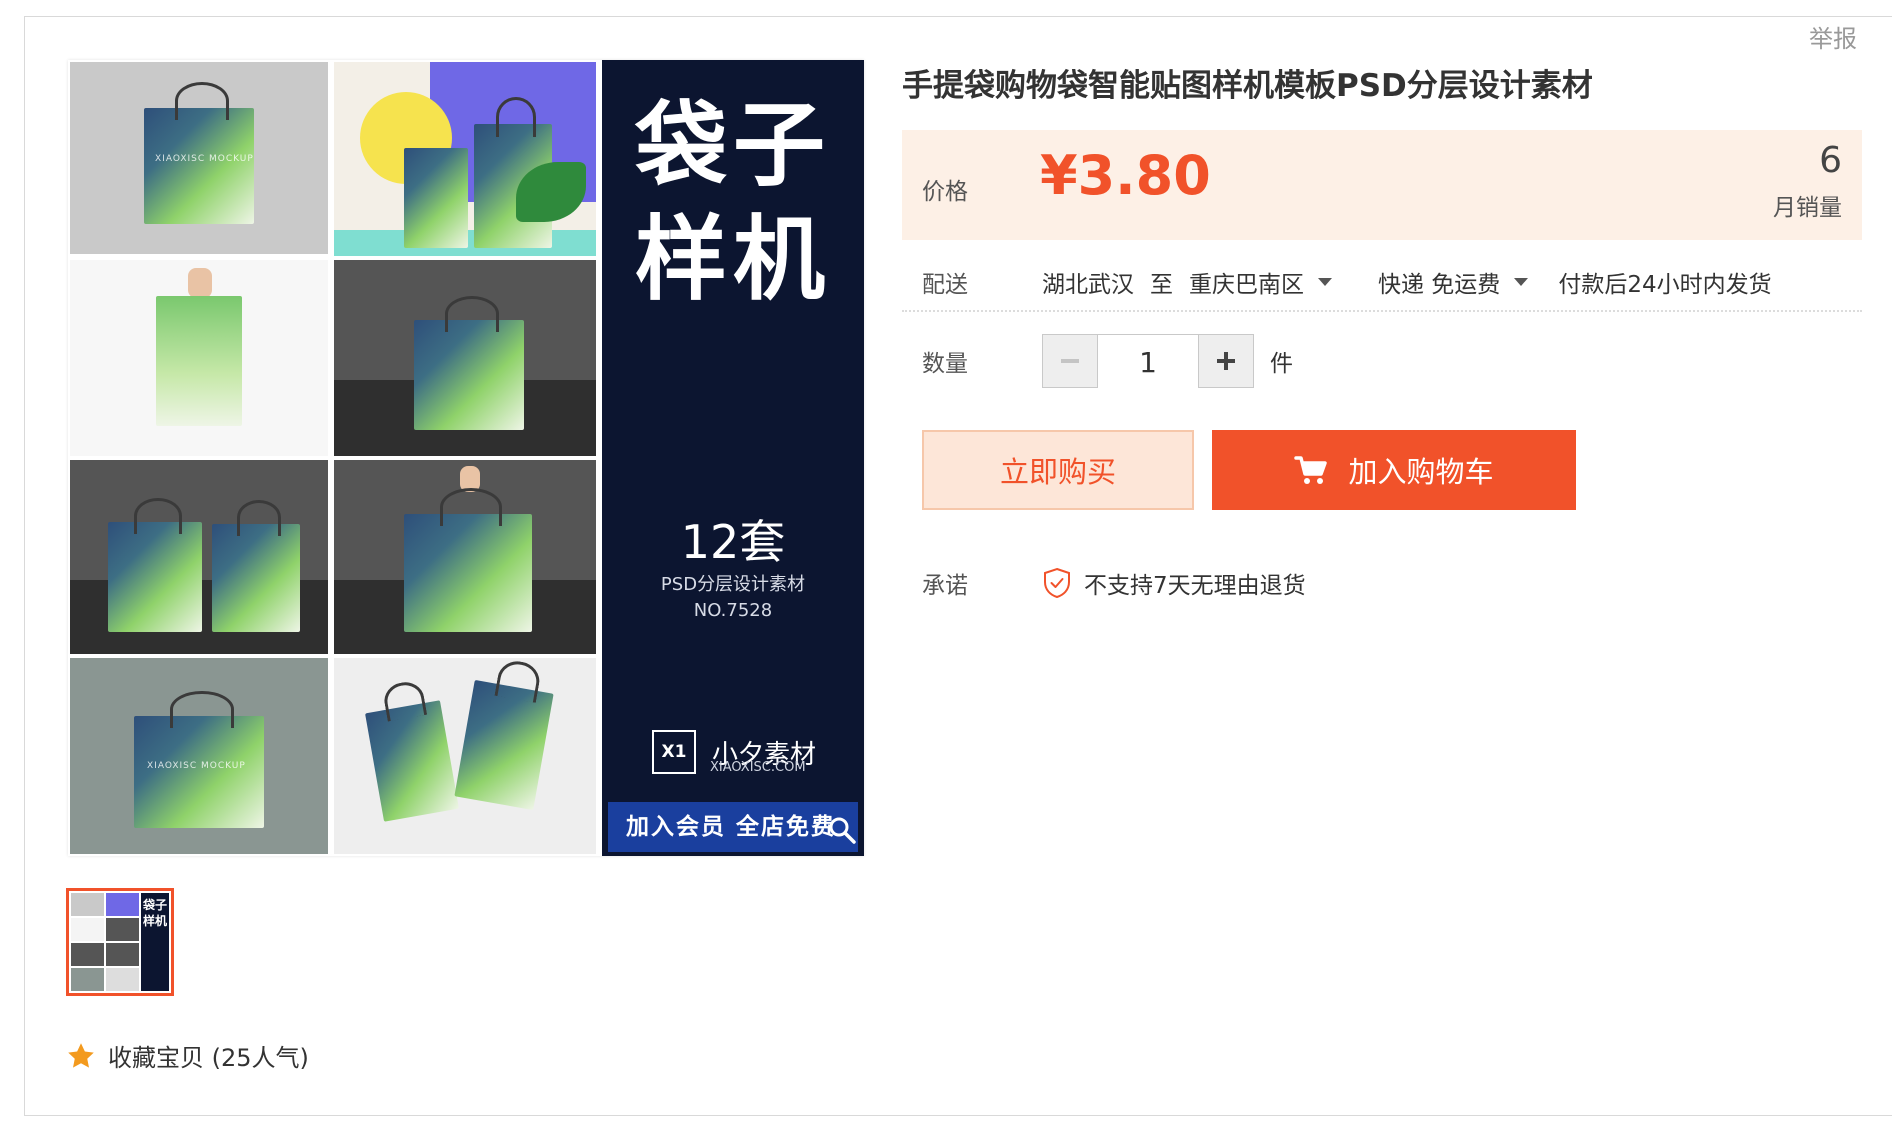 This screenshot has width=1892, height=1124. What do you see at coordinates (732, 259) in the screenshot?
I see `banner-title-line2: 样机` at bounding box center [732, 259].